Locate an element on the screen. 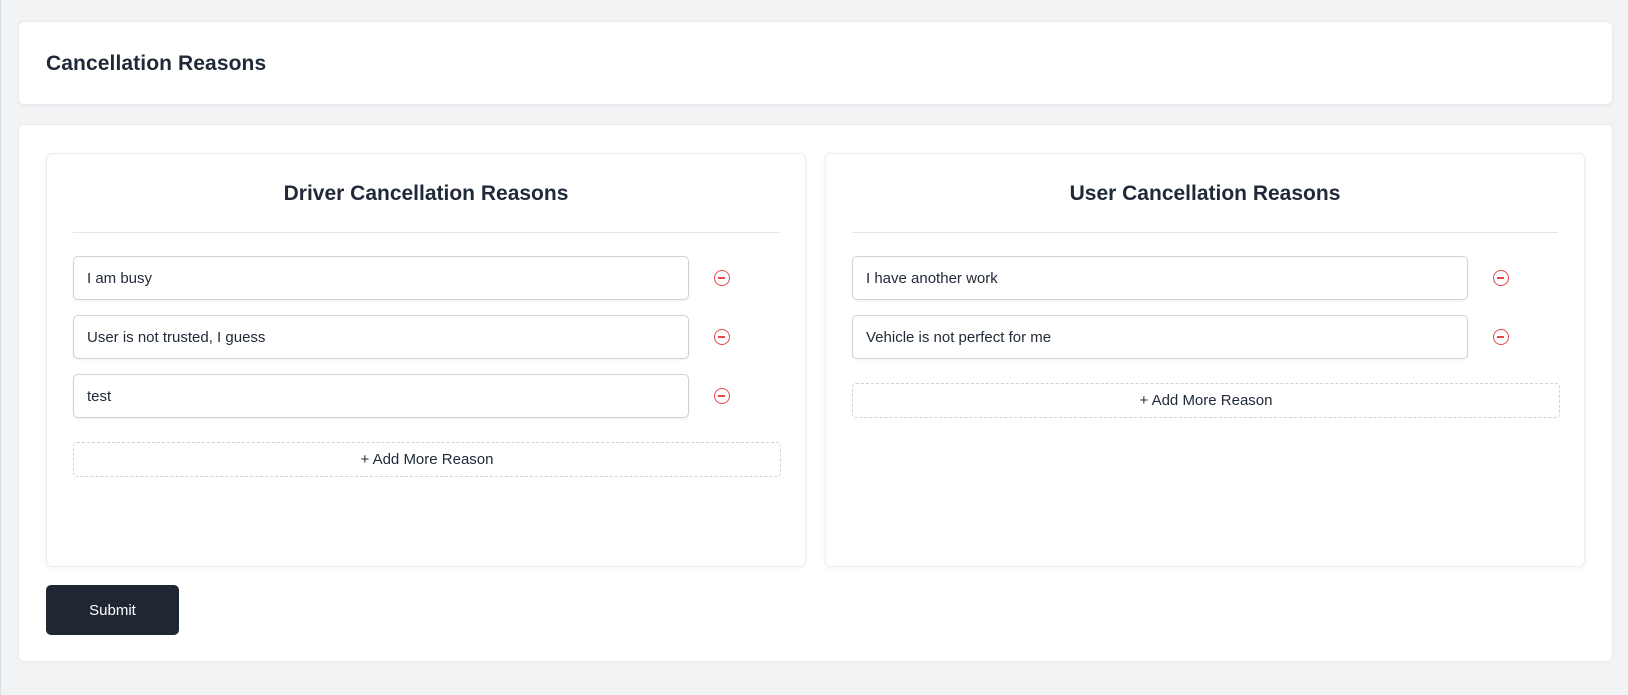 The width and height of the screenshot is (1628, 695). driver-add-reason-button: + Add More Reason is located at coordinates (427, 459).